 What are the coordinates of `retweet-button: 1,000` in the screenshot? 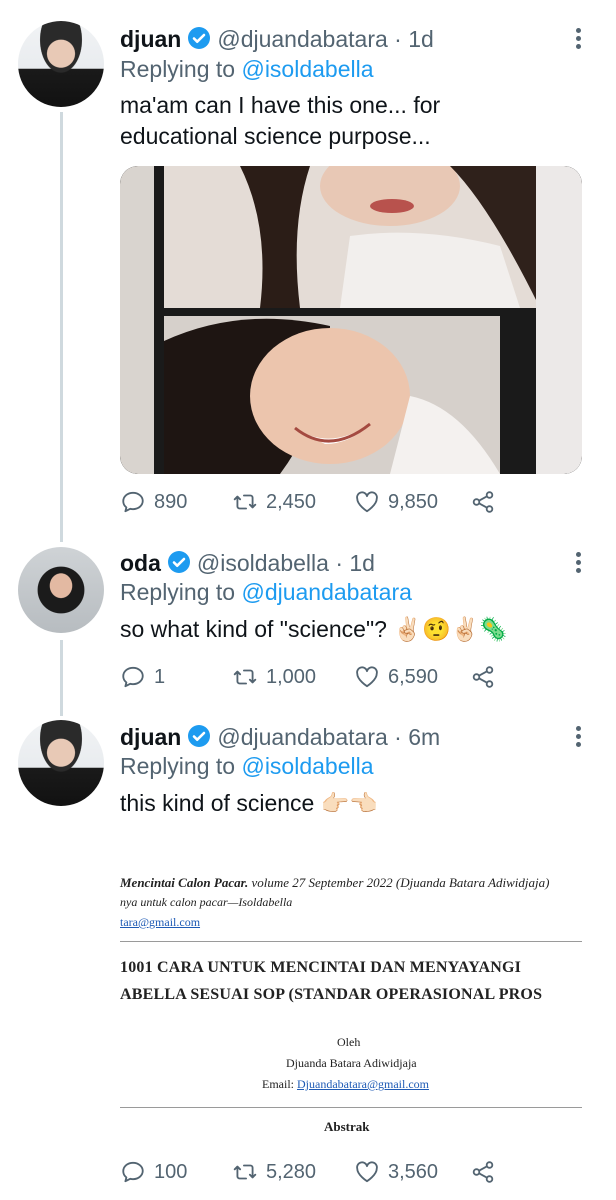 It's located at (274, 677).